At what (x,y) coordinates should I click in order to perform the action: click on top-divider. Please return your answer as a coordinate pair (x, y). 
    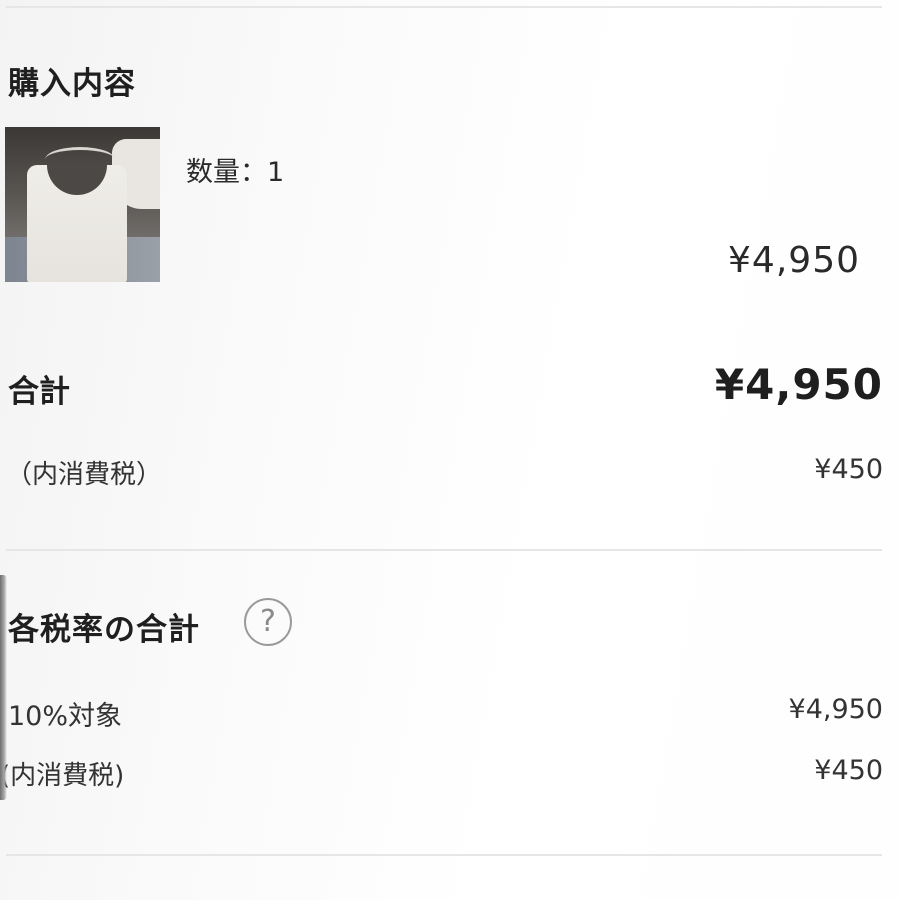
    Looking at the image, I should click on (444, 7).